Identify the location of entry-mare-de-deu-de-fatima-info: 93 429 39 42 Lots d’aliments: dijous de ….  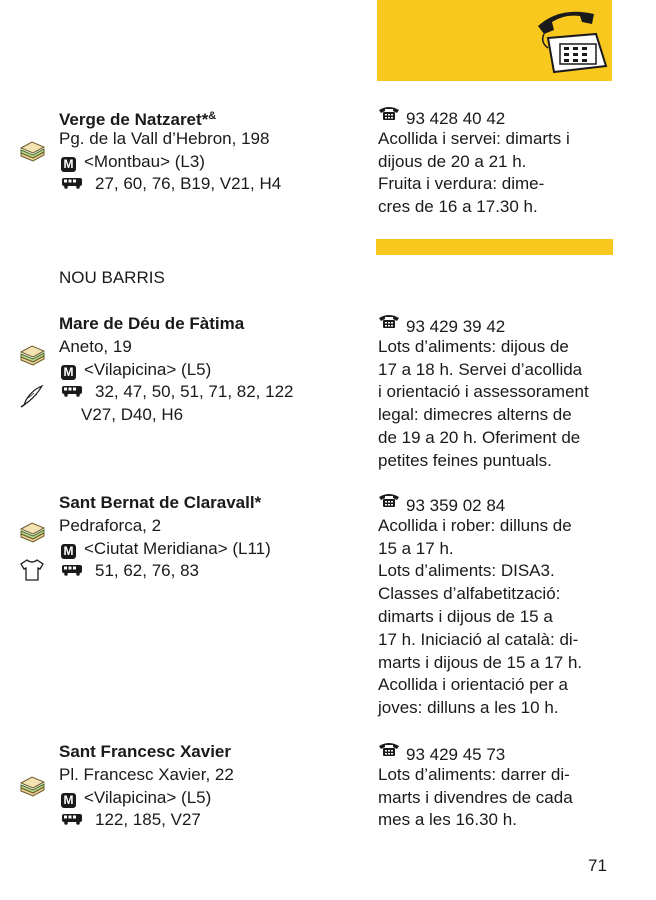
(498, 393).